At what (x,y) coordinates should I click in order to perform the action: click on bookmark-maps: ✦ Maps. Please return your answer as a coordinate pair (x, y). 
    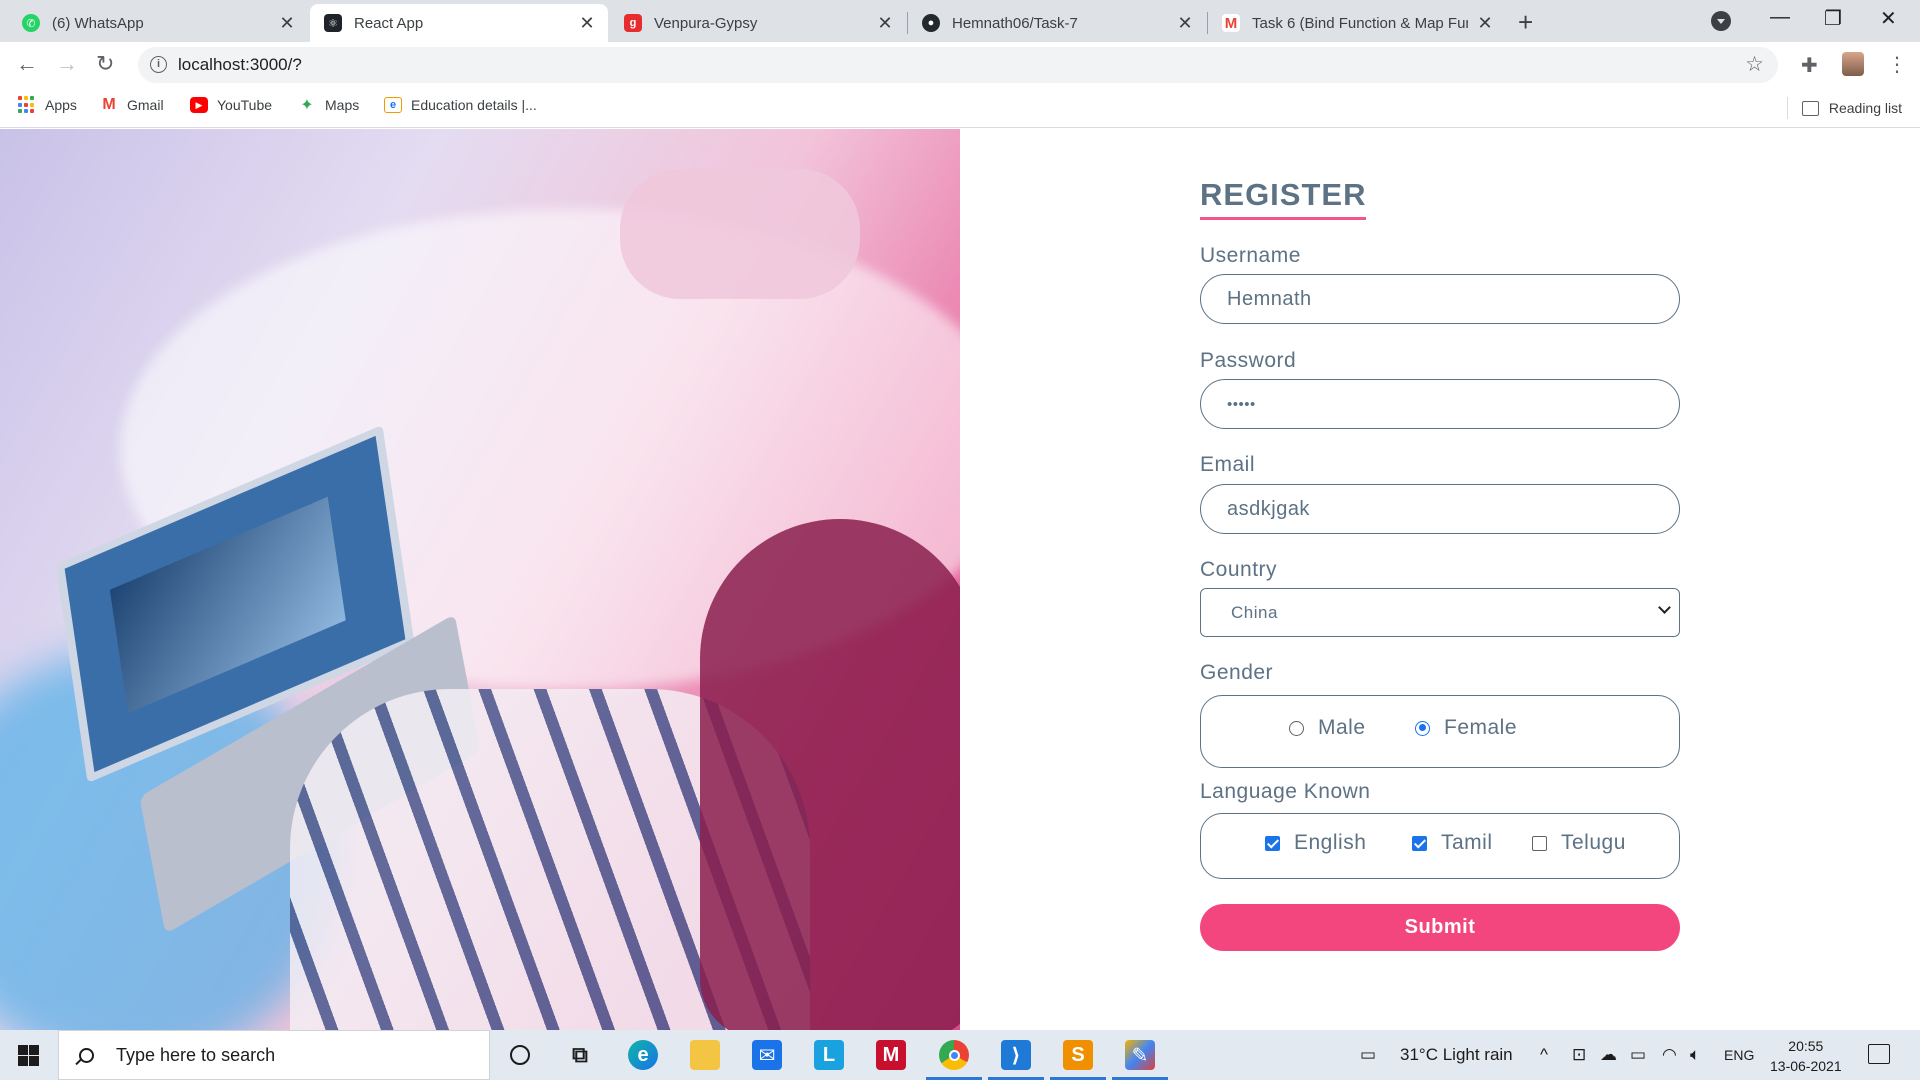
    Looking at the image, I should click on (329, 105).